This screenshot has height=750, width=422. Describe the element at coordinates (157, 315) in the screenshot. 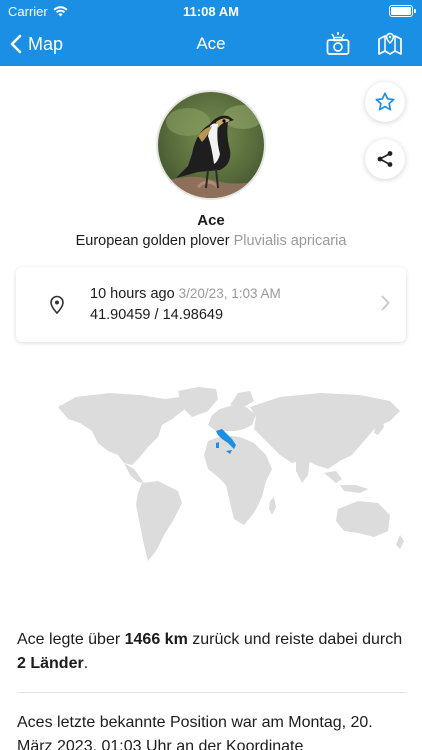

I see `coordinates: 41.90459 / 14.98649` at that location.